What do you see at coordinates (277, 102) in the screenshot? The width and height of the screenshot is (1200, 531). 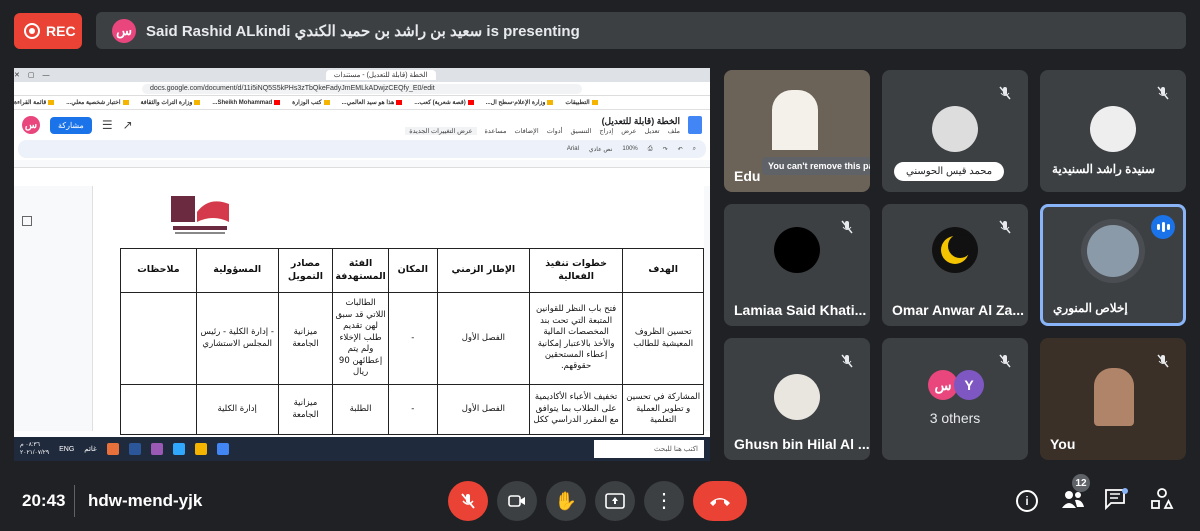 I see `youtube-icon` at bounding box center [277, 102].